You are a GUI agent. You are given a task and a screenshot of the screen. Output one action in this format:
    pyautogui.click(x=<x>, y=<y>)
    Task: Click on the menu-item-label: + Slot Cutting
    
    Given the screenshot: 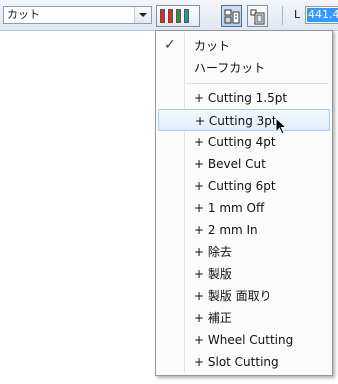 What is the action you would take?
    pyautogui.click(x=236, y=362)
    